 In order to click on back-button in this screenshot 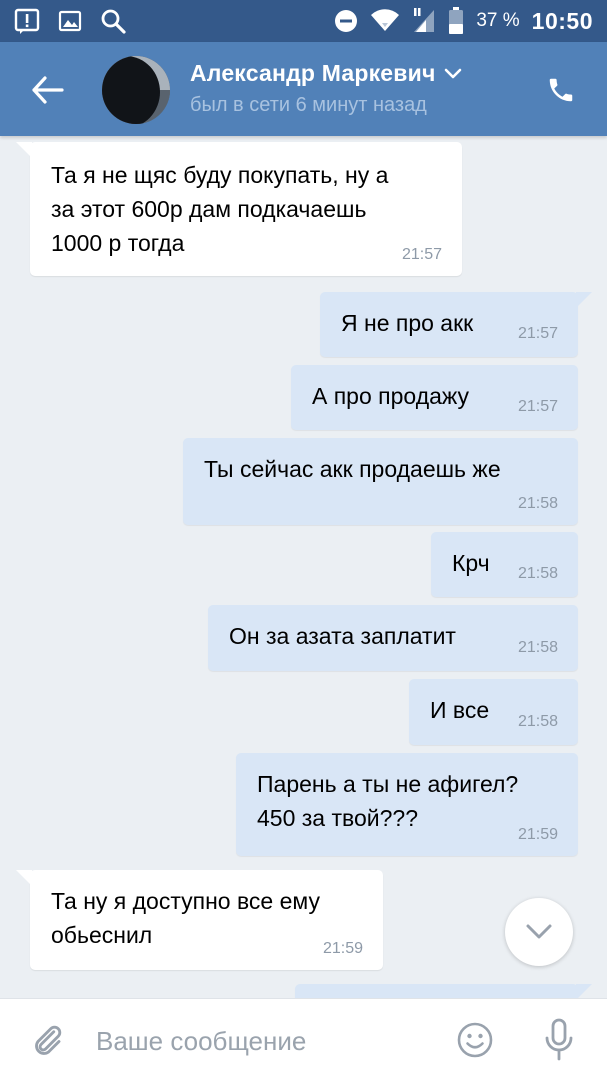, I will do `click(48, 90)`.